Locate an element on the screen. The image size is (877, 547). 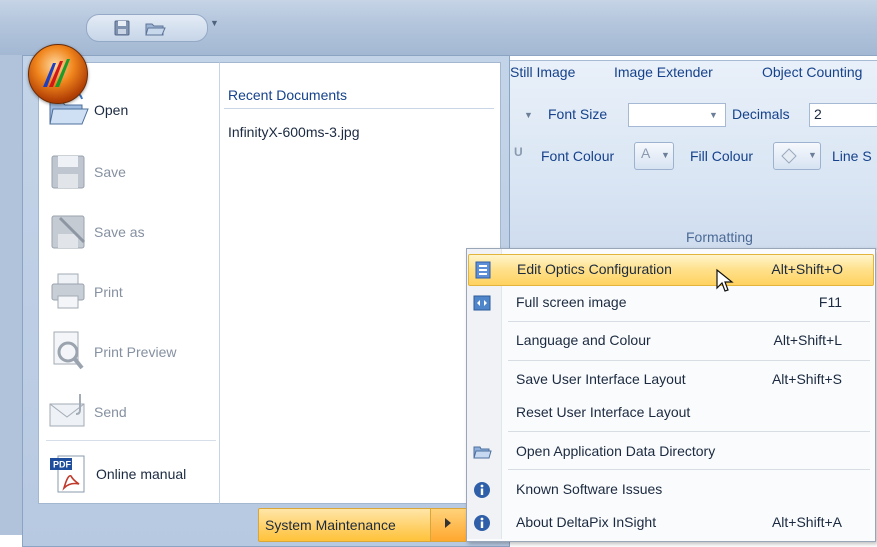
menu-item-label: Save as is located at coordinates (119, 232).